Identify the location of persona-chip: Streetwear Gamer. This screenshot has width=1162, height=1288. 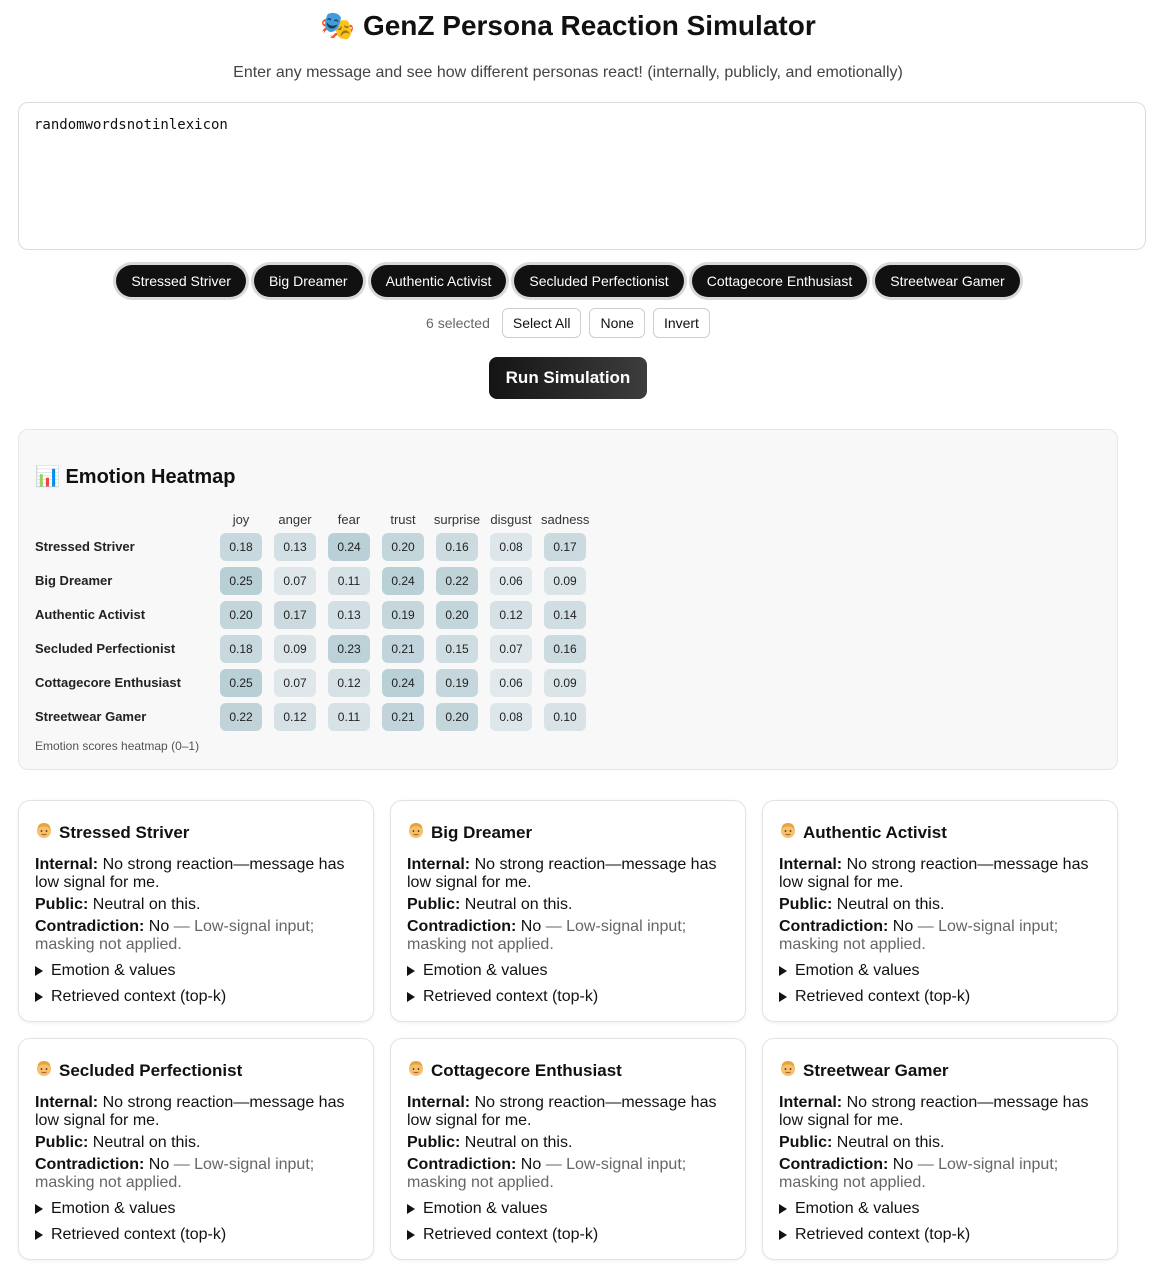
(947, 281).